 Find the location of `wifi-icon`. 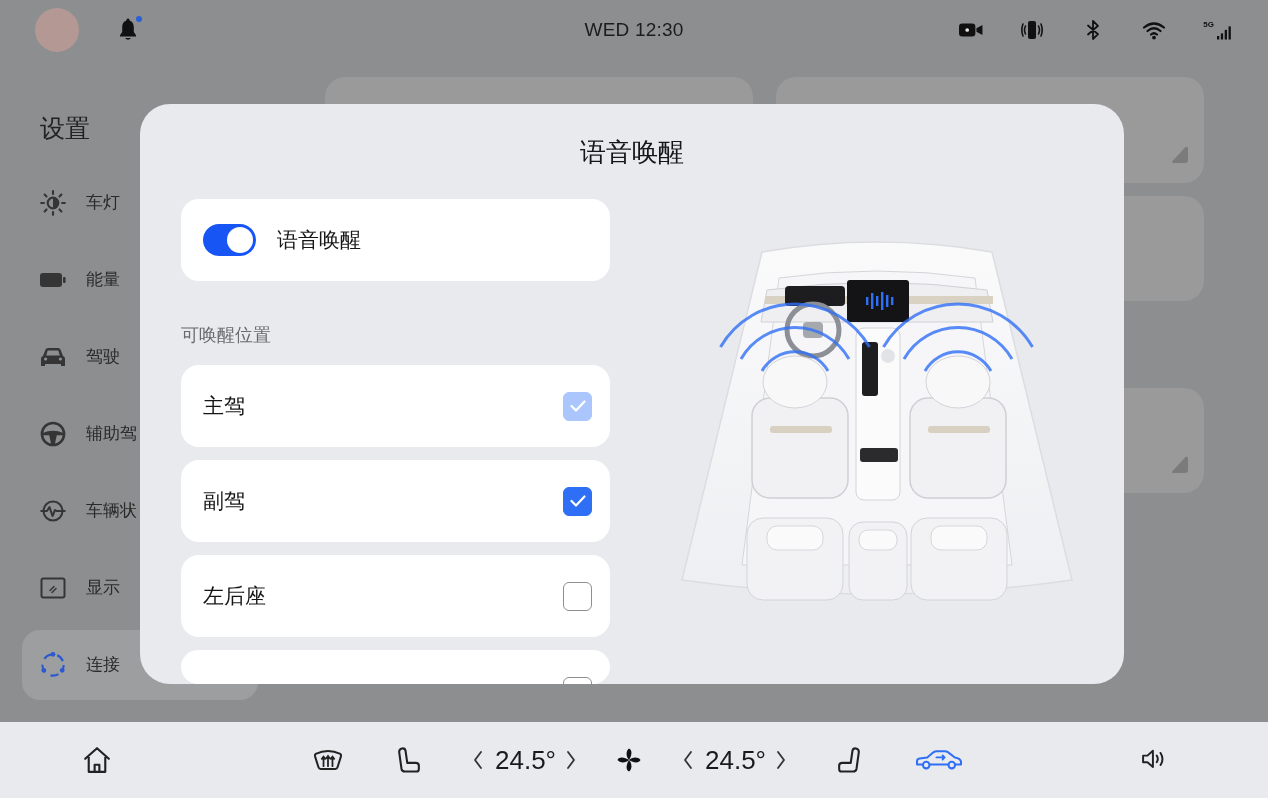

wifi-icon is located at coordinates (1154, 30).